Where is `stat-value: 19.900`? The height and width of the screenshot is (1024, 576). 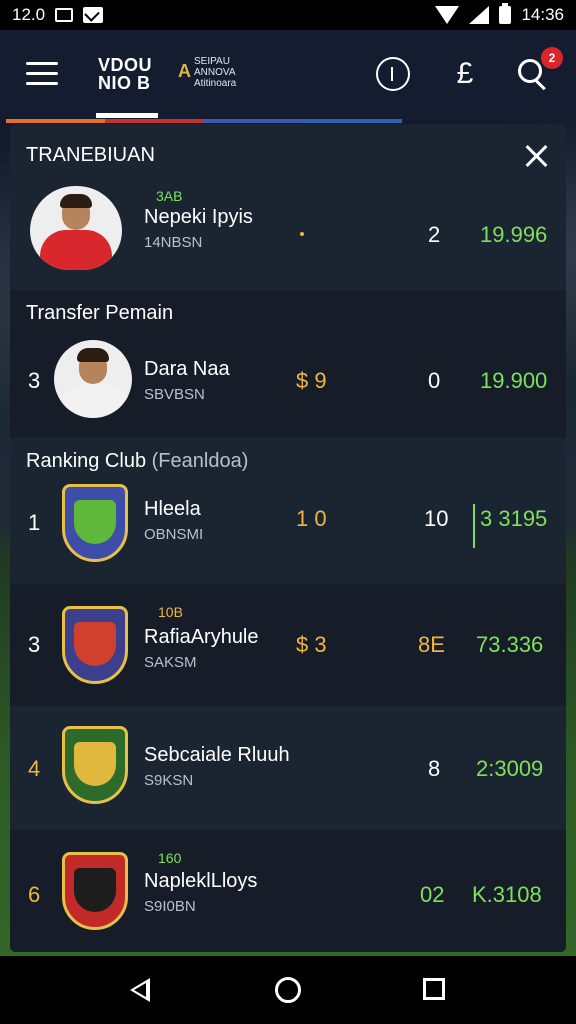 stat-value: 19.900 is located at coordinates (514, 380).